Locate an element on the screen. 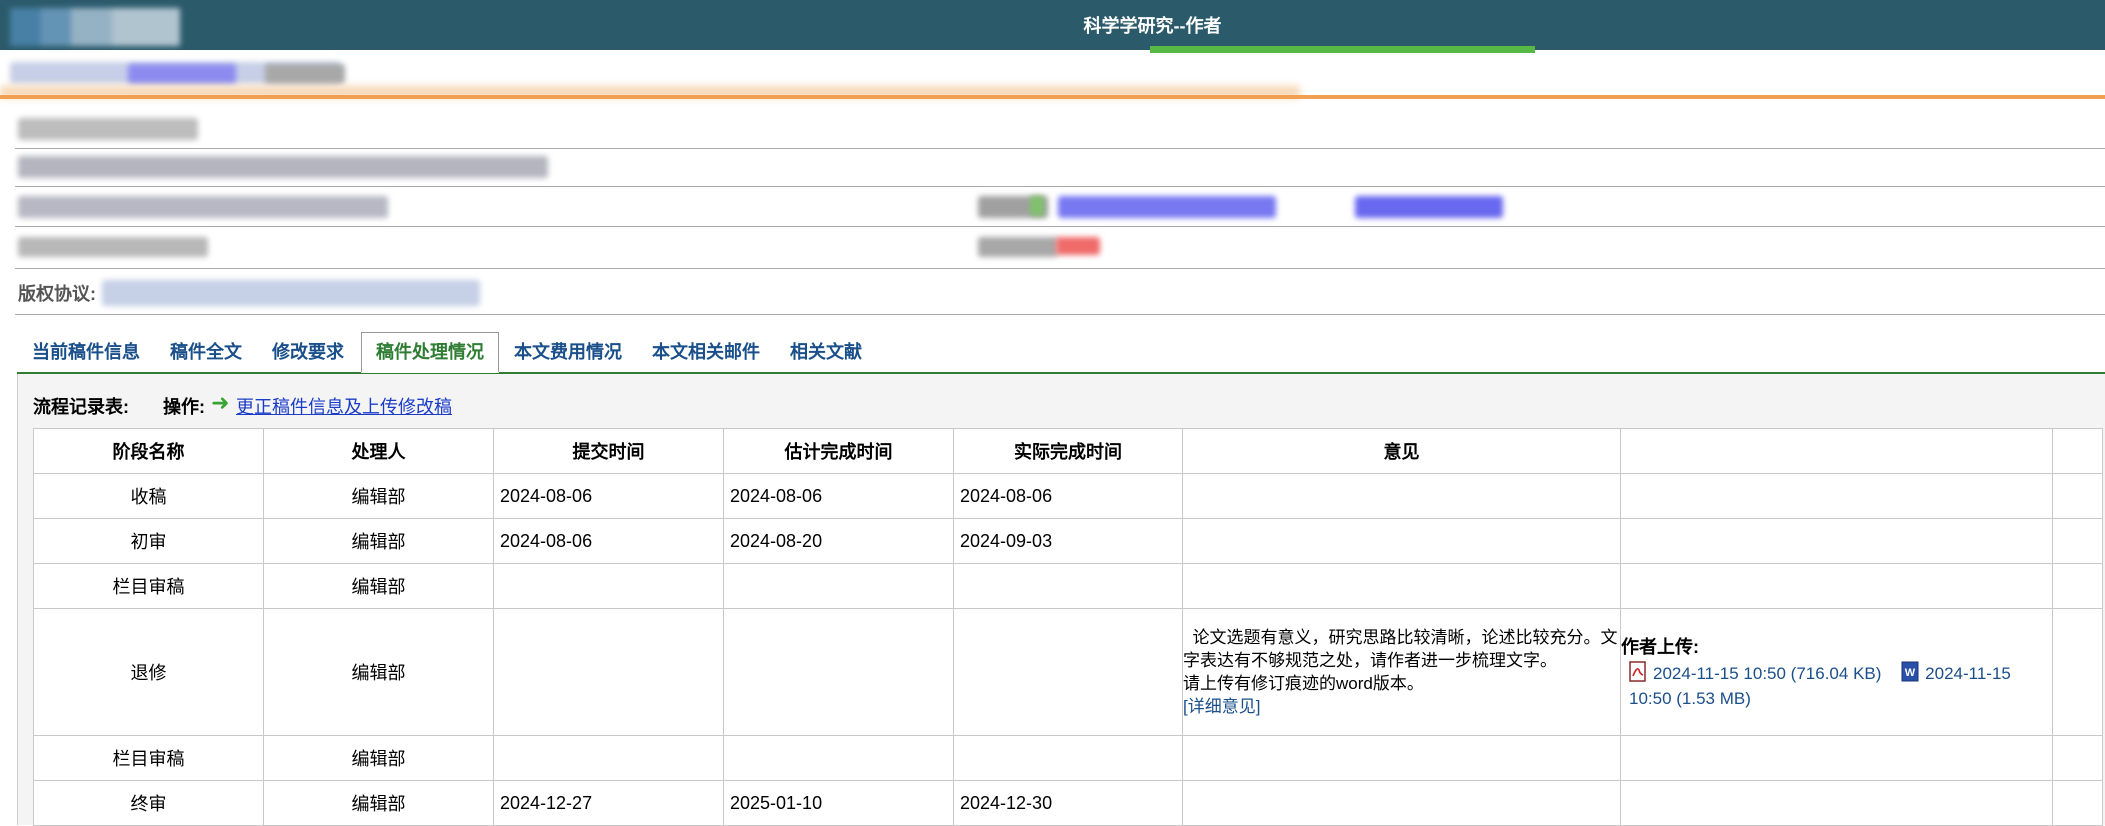 The image size is (2105, 826). submit-time-cell: 2024-12-27 is located at coordinates (608, 803).